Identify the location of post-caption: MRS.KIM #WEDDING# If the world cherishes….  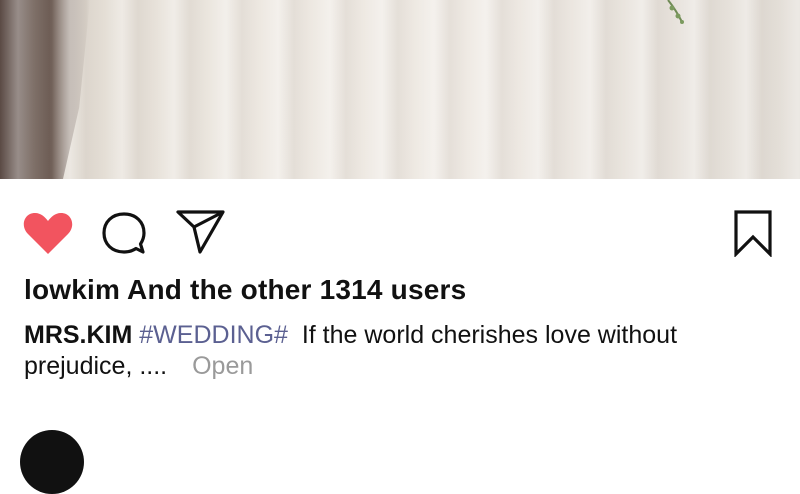
(394, 351).